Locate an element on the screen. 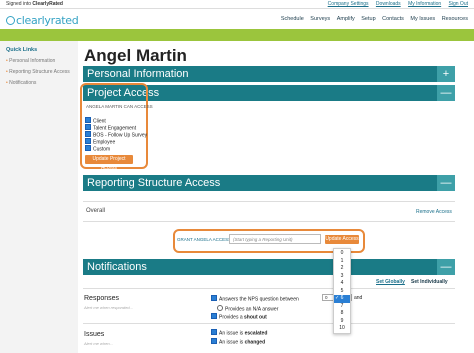 This screenshot has height=353, width=474. company-settings-link: Company Settings is located at coordinates (348, 4).